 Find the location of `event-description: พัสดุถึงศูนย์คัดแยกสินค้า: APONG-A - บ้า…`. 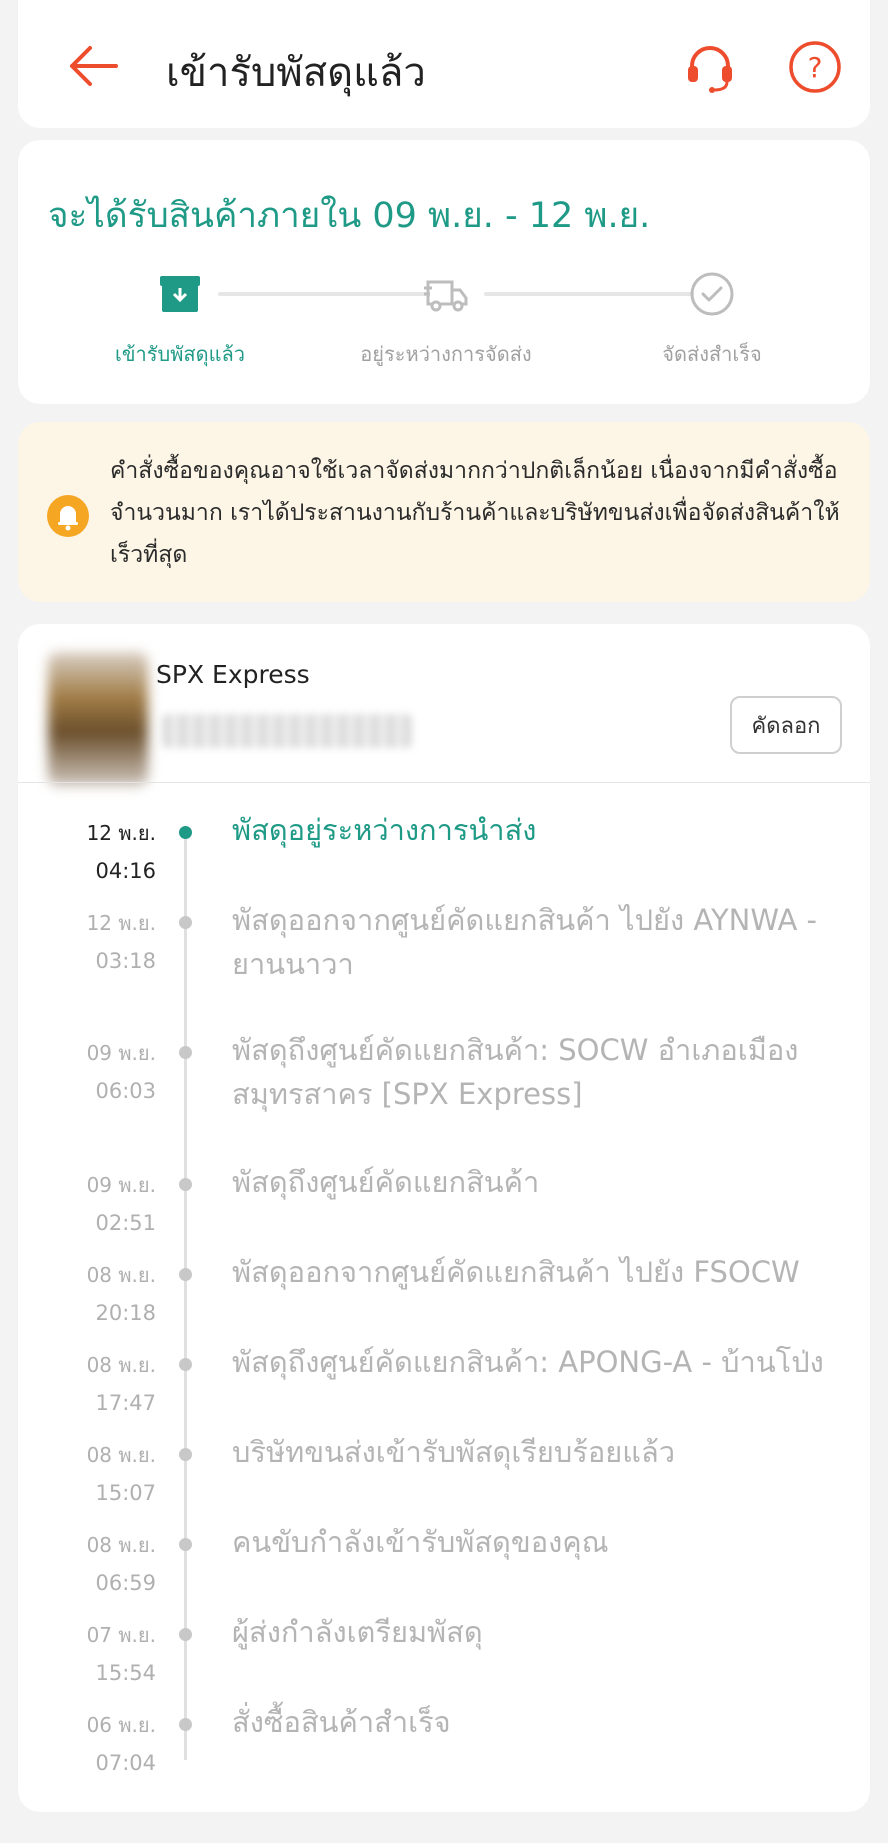

event-description: พัสดุถึงศูนย์คัดแยกสินค้า: APONG-A - บ้า… is located at coordinates (528, 1362).